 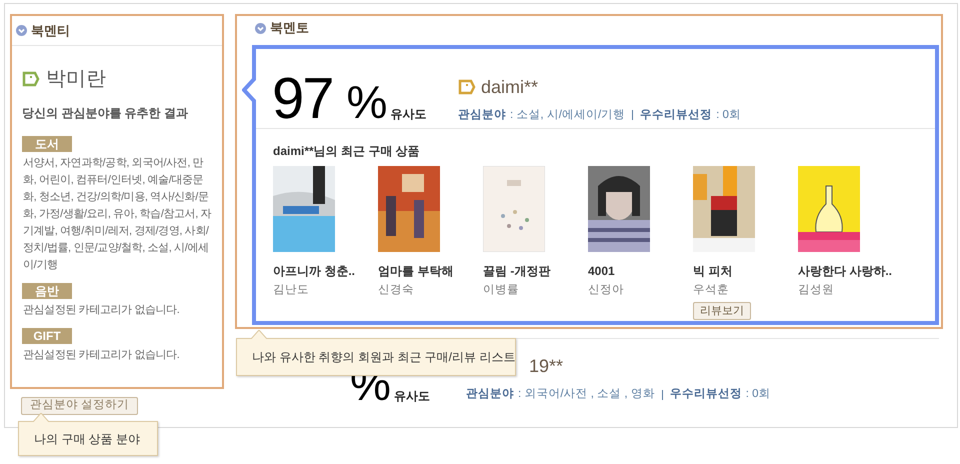 What do you see at coordinates (816, 290) in the screenshot?
I see `book-author: 김성원` at bounding box center [816, 290].